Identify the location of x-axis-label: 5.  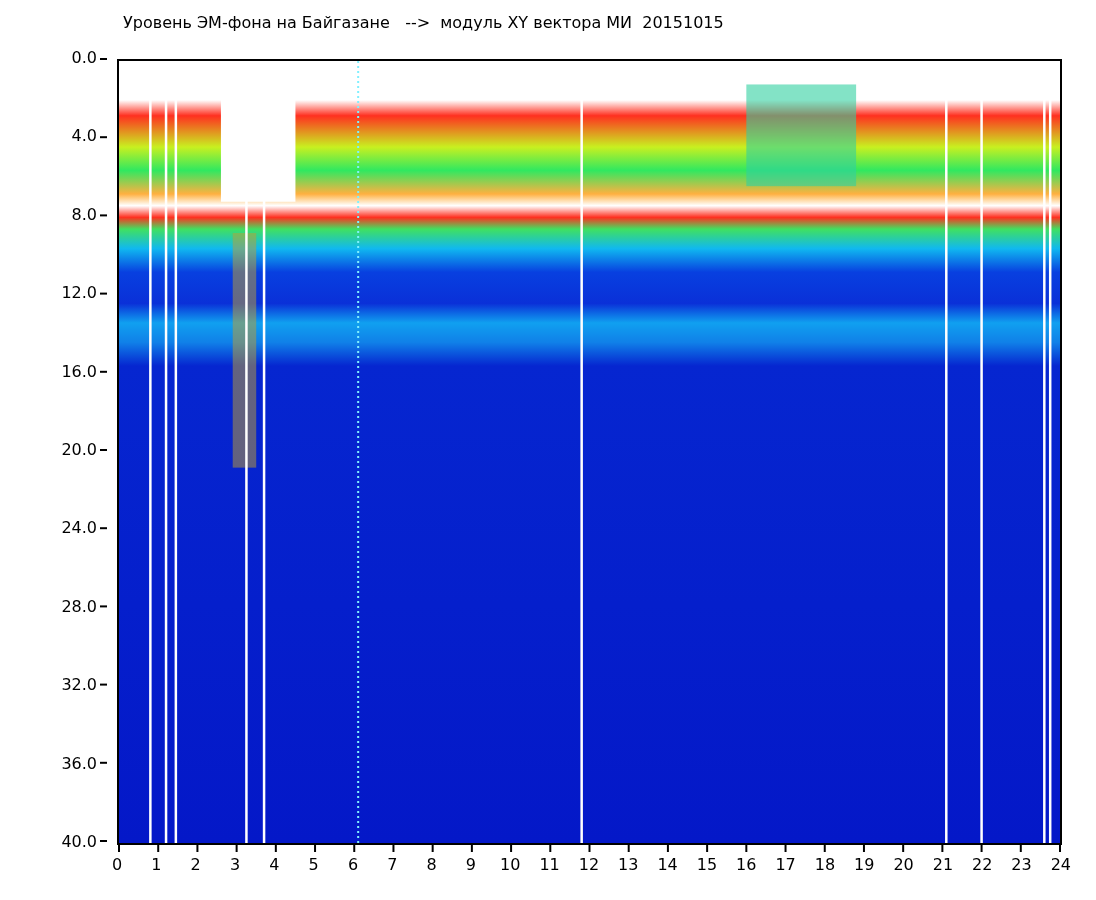
(313, 865).